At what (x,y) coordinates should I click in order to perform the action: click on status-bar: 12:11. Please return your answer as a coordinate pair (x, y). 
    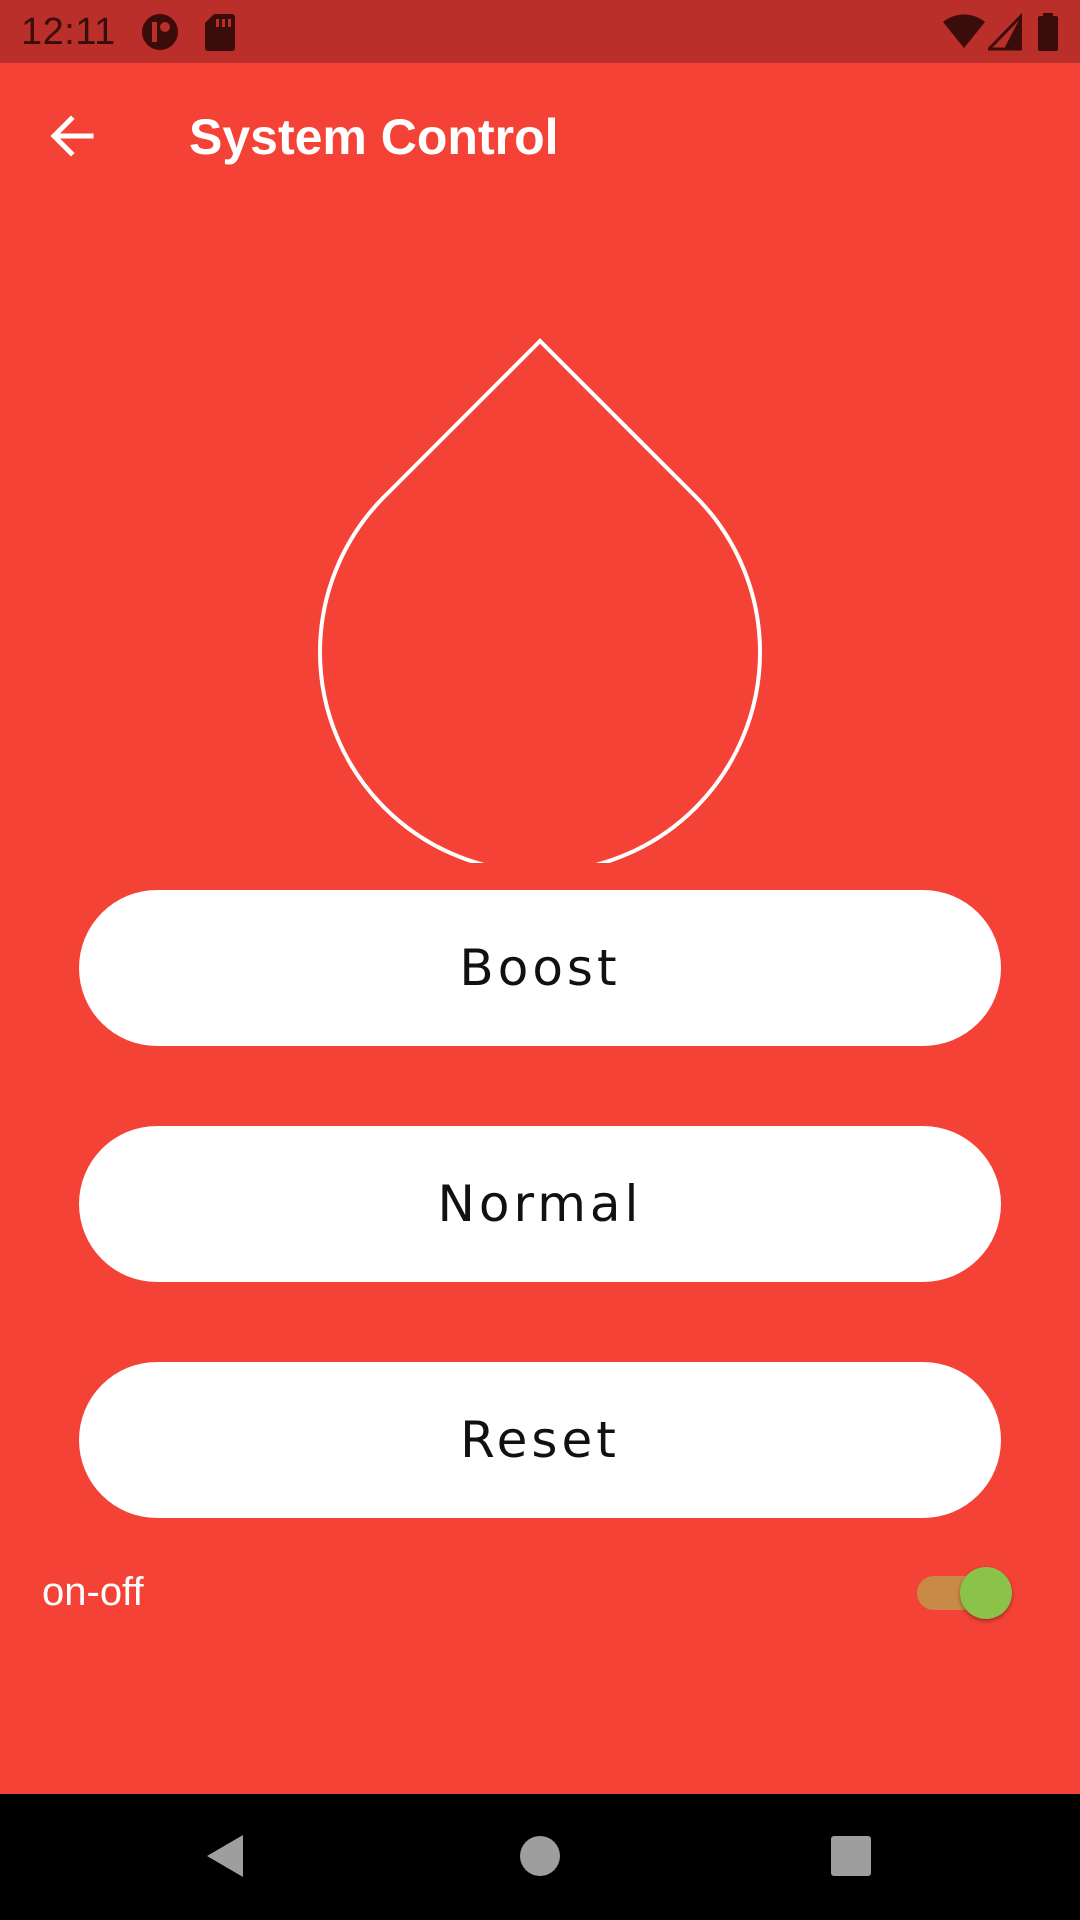
    Looking at the image, I should click on (540, 31).